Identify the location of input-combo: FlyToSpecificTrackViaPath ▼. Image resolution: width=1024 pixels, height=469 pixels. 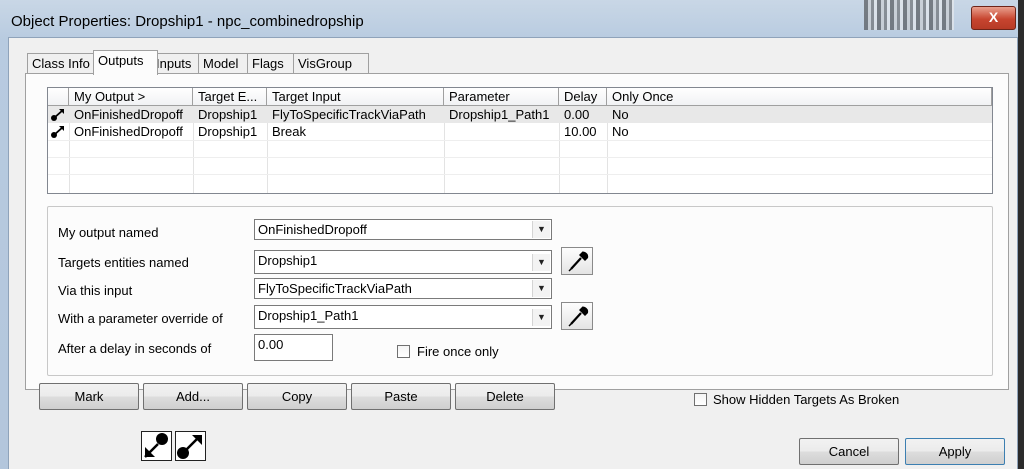
(403, 288).